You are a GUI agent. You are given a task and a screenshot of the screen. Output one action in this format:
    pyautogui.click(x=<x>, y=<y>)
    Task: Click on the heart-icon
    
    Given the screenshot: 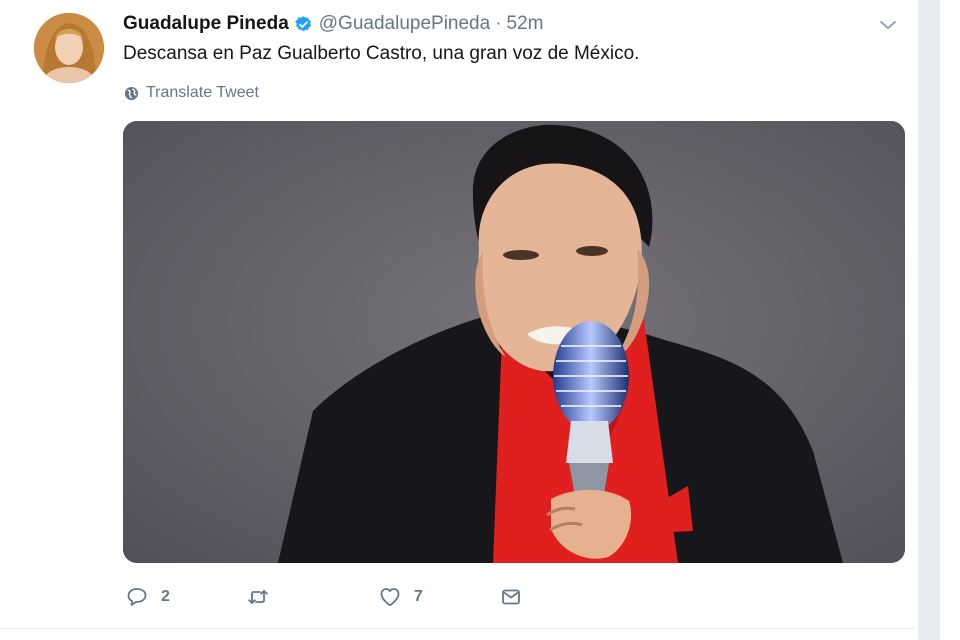 What is the action you would take?
    pyautogui.click(x=390, y=597)
    